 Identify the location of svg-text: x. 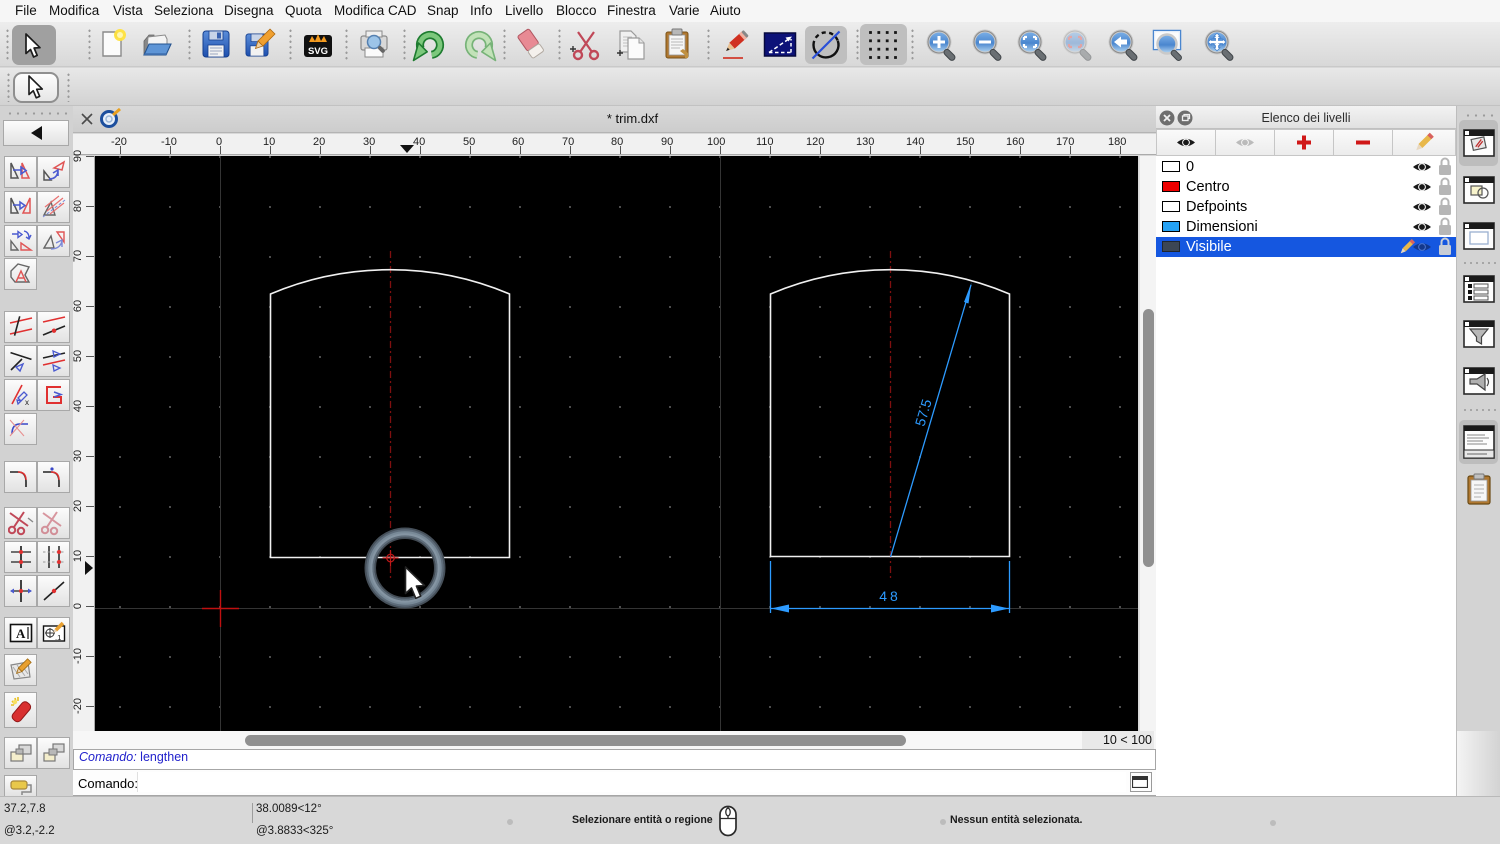
(27, 402).